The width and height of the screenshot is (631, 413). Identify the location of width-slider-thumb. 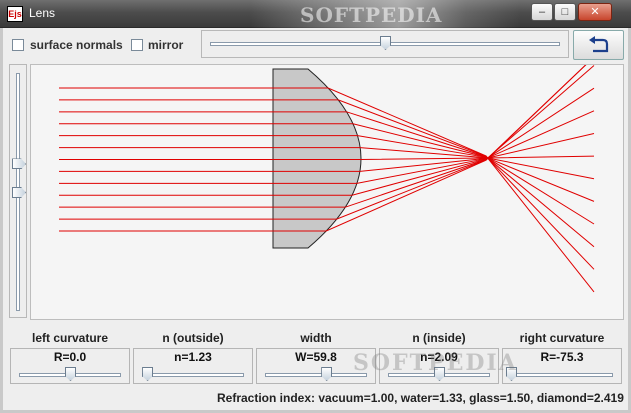
(327, 374).